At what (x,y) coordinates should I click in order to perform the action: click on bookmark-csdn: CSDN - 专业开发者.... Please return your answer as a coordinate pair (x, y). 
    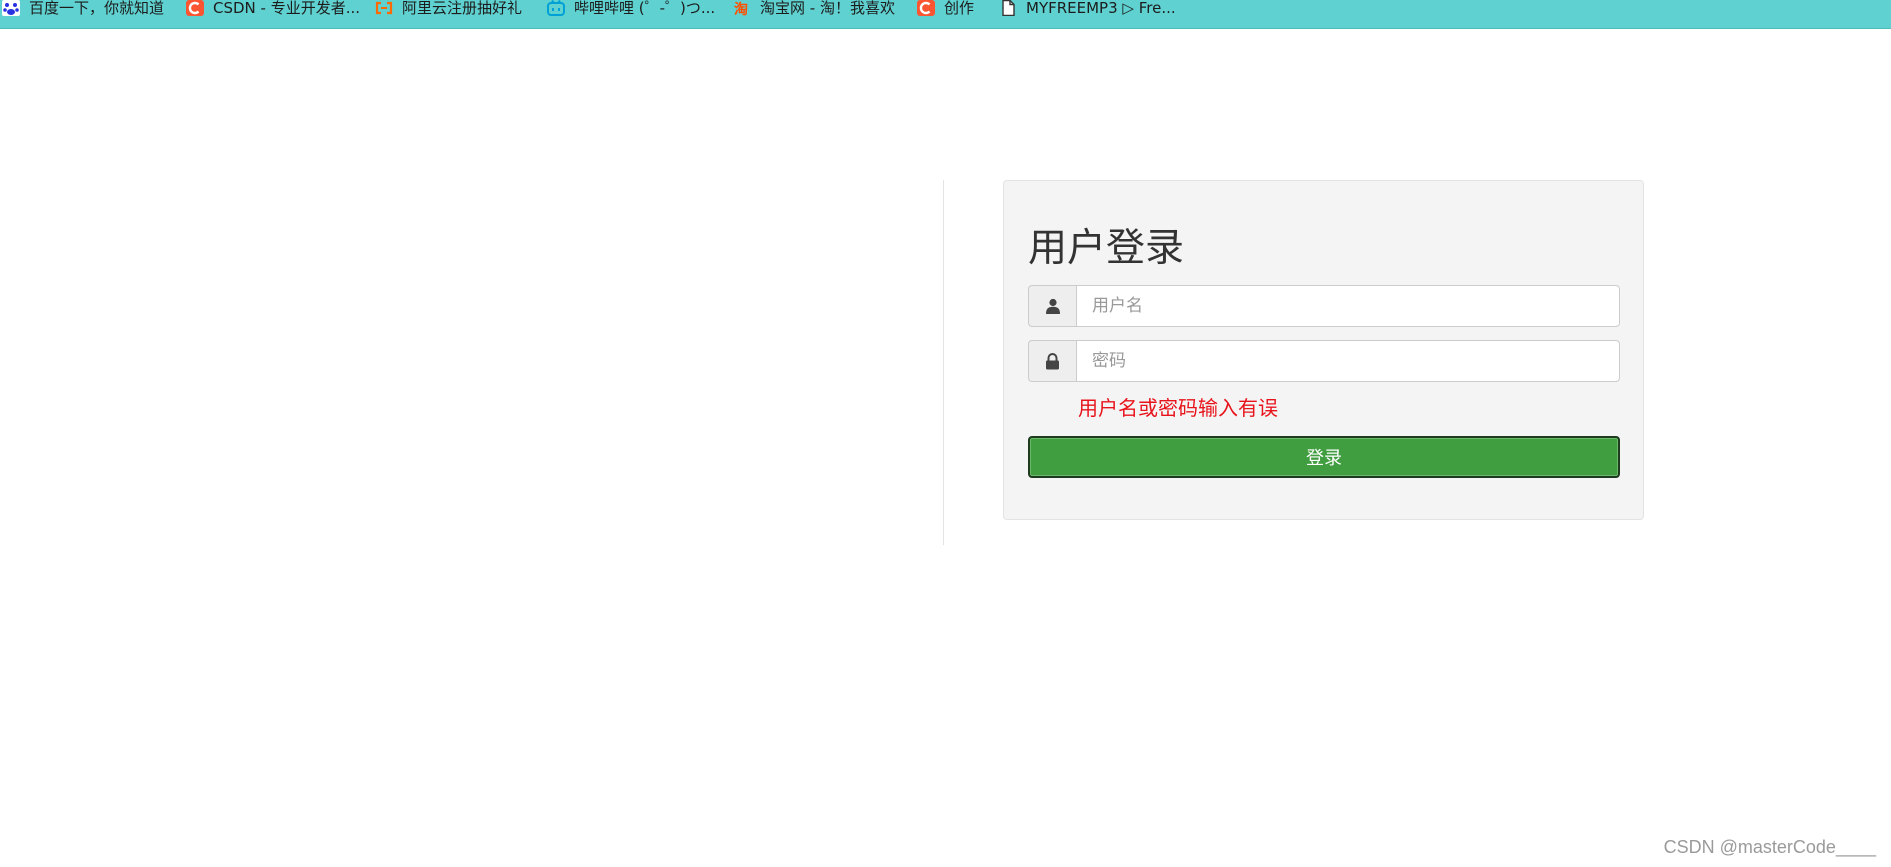
    Looking at the image, I should click on (273, 8).